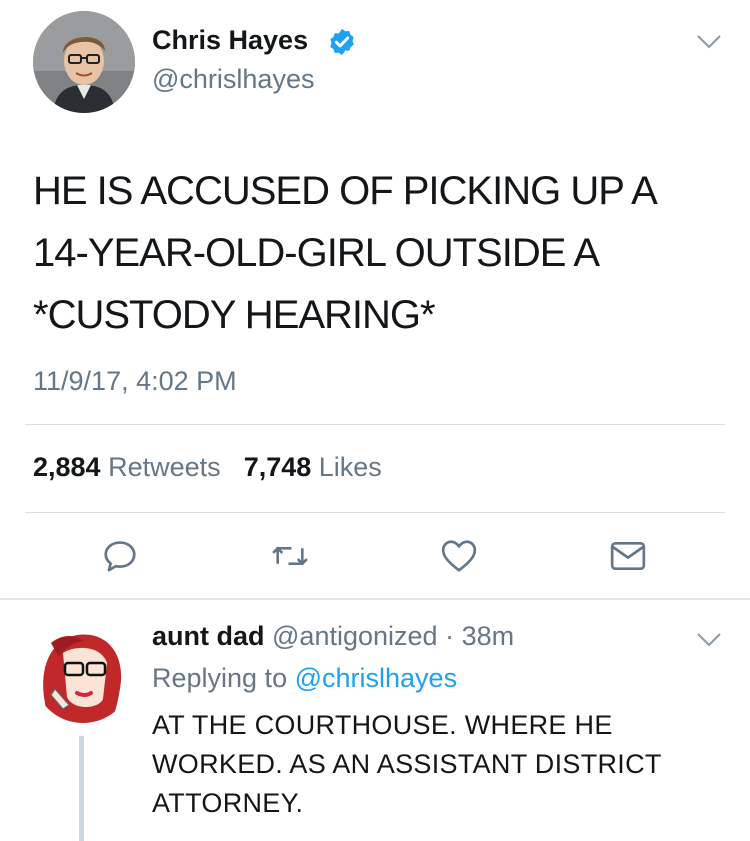 The height and width of the screenshot is (841, 750). I want to click on reply-time: 38m, so click(488, 636).